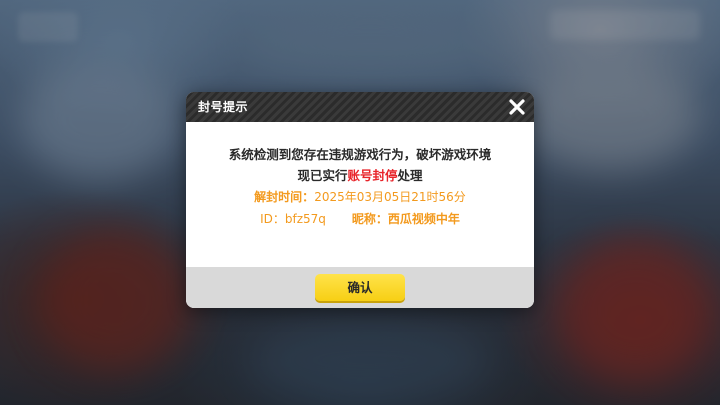 The height and width of the screenshot is (405, 720). I want to click on dialog-title: 封号提示, so click(223, 107).